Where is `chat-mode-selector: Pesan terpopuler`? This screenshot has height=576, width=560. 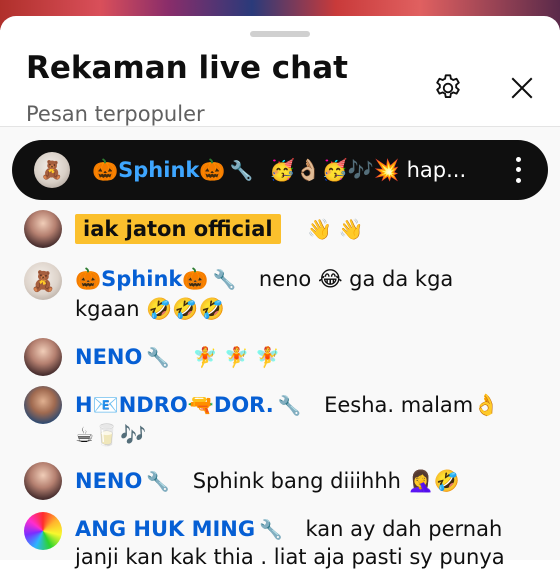
chat-mode-selector: Pesan terpopuler is located at coordinates (115, 114).